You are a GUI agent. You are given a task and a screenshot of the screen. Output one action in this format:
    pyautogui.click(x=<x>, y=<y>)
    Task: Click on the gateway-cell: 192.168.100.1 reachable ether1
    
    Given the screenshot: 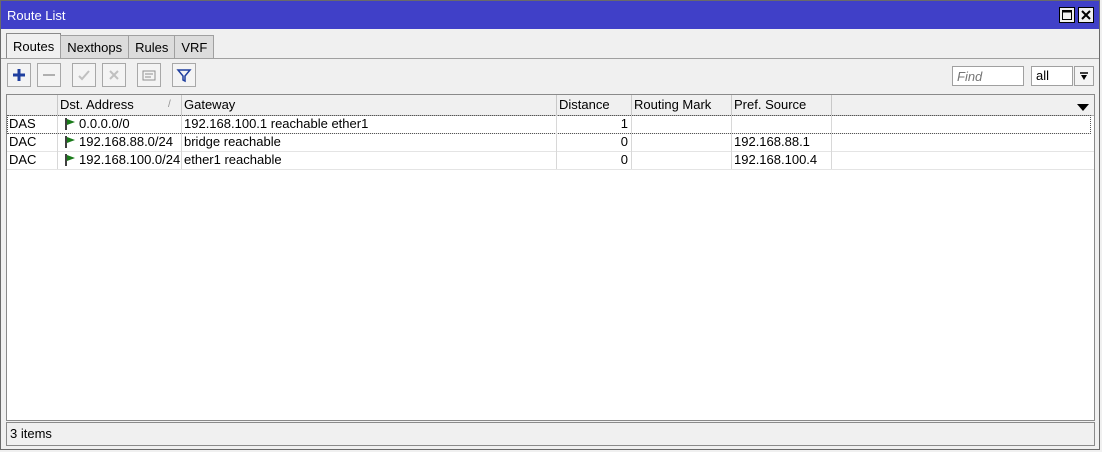 What is the action you would take?
    pyautogui.click(x=369, y=124)
    